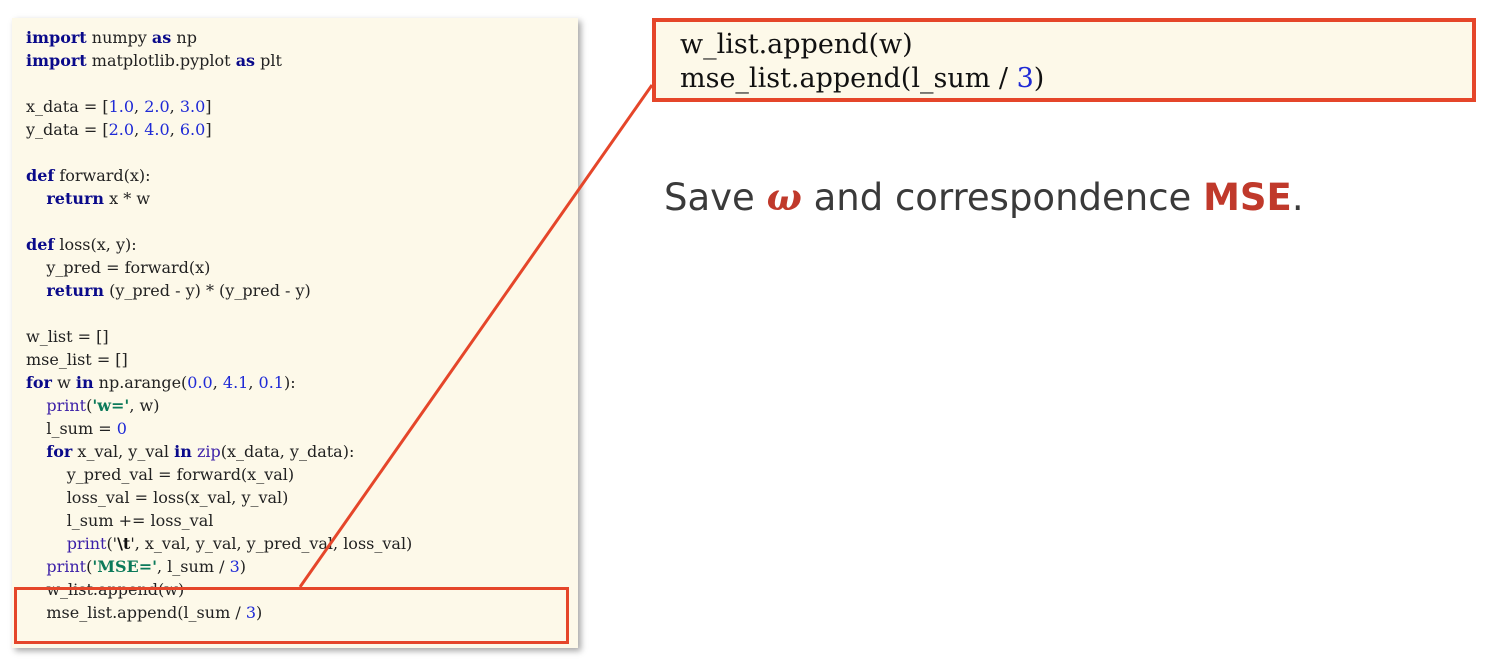 The image size is (1489, 661). What do you see at coordinates (848, 78) in the screenshot?
I see `zoom-line-2-prefix: mse_list.append(l_sum /` at bounding box center [848, 78].